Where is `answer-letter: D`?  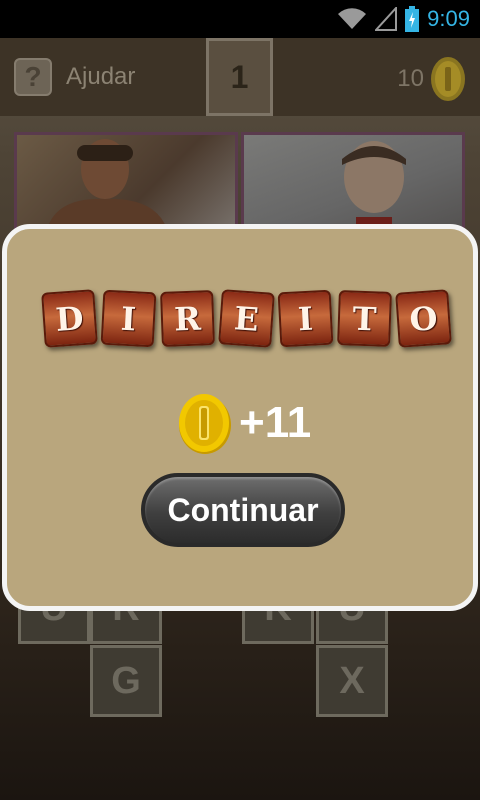 answer-letter: D is located at coordinates (69, 318).